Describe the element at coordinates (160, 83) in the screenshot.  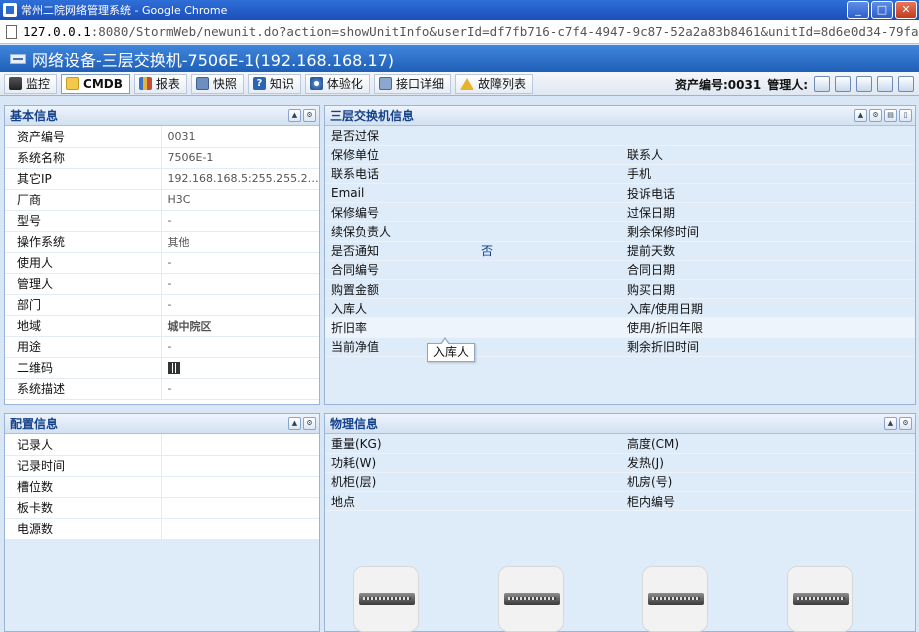
I see `tab-report: 报表` at that location.